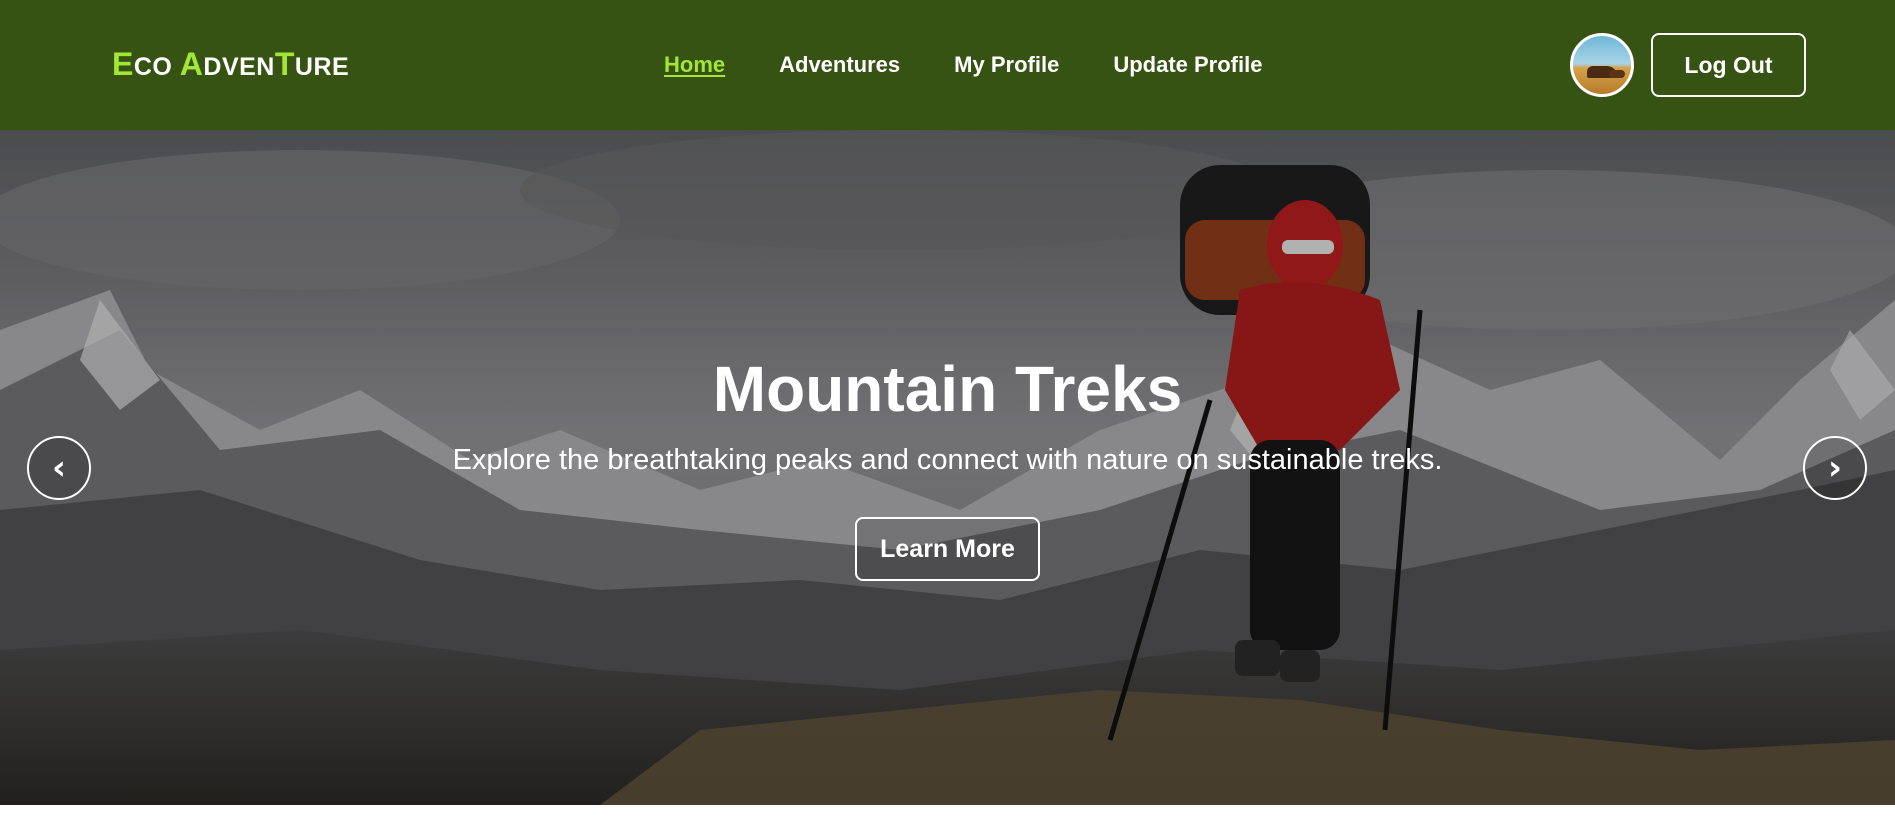 Image resolution: width=1895 pixels, height=840 pixels. What do you see at coordinates (1728, 65) in the screenshot?
I see `logout-button: Log Out` at bounding box center [1728, 65].